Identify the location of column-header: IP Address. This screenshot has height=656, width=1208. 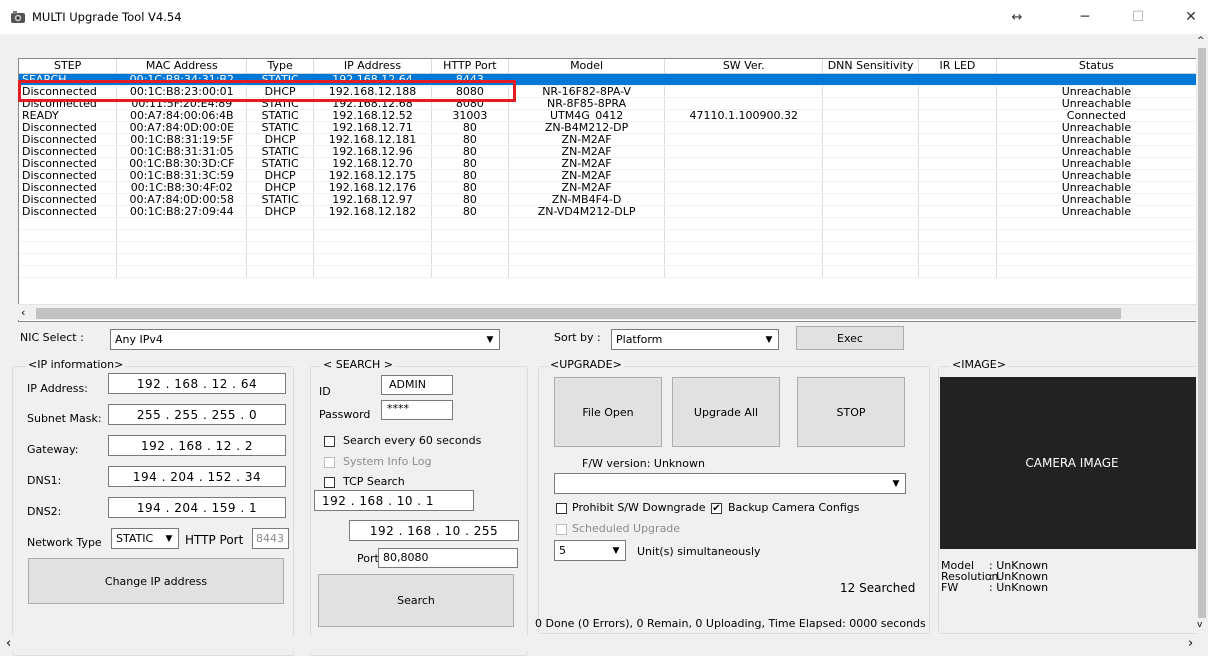
(372, 66).